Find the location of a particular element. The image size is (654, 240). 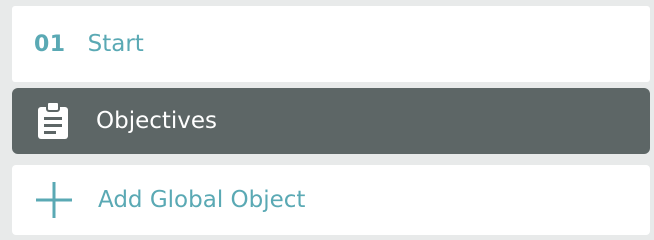

add-global-object-label: Add Global Object is located at coordinates (202, 200).